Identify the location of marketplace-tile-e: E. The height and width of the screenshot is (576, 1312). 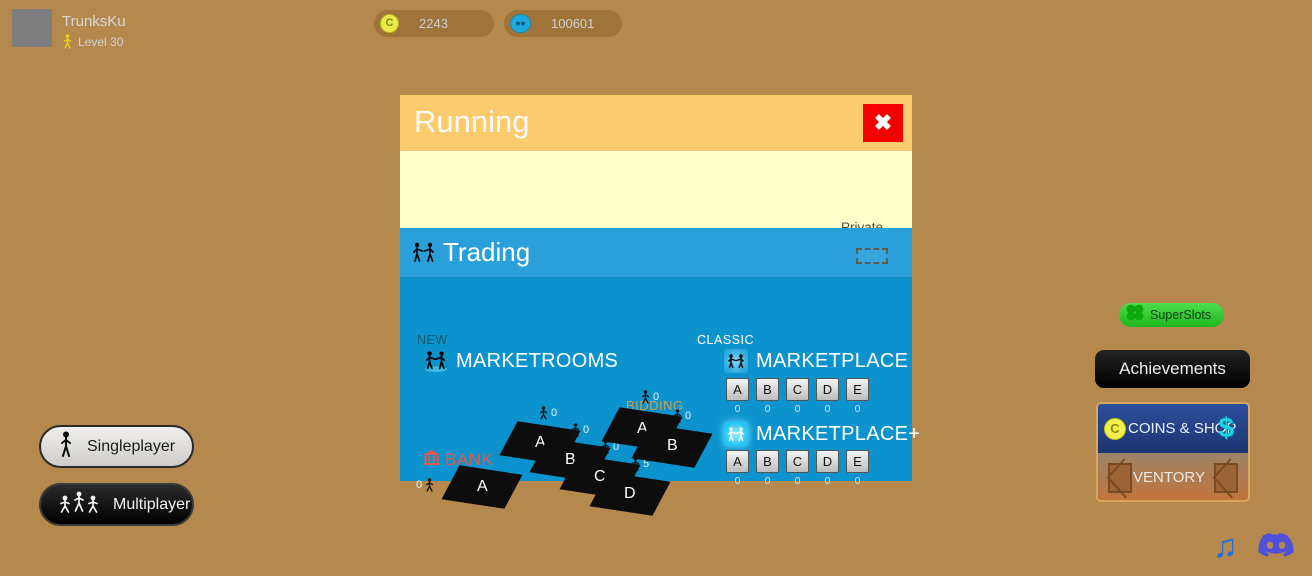
(857, 389).